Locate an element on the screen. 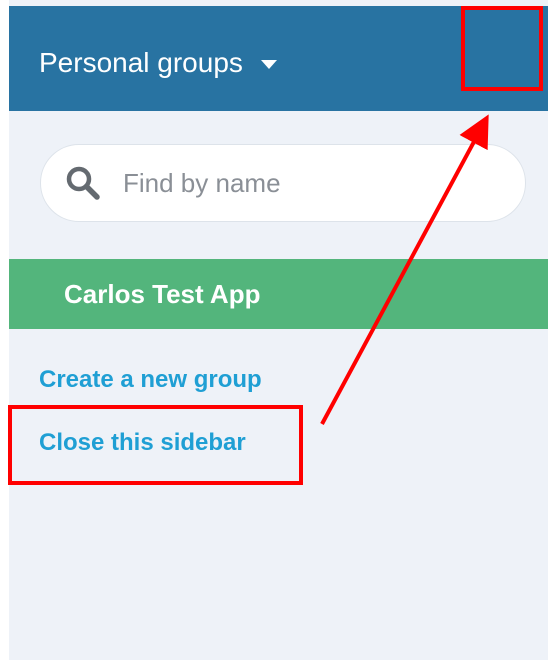  personal-groups-dropdown: Personal groups is located at coordinates (158, 63).